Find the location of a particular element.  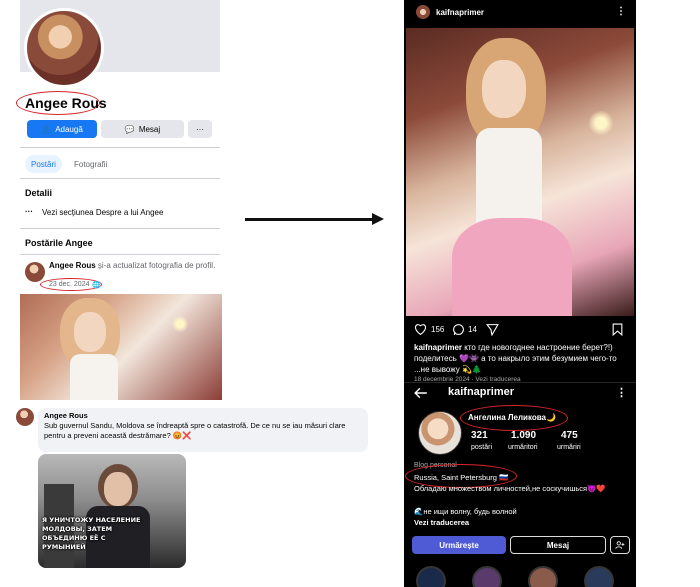

follow-button: Urmărește is located at coordinates (459, 545).